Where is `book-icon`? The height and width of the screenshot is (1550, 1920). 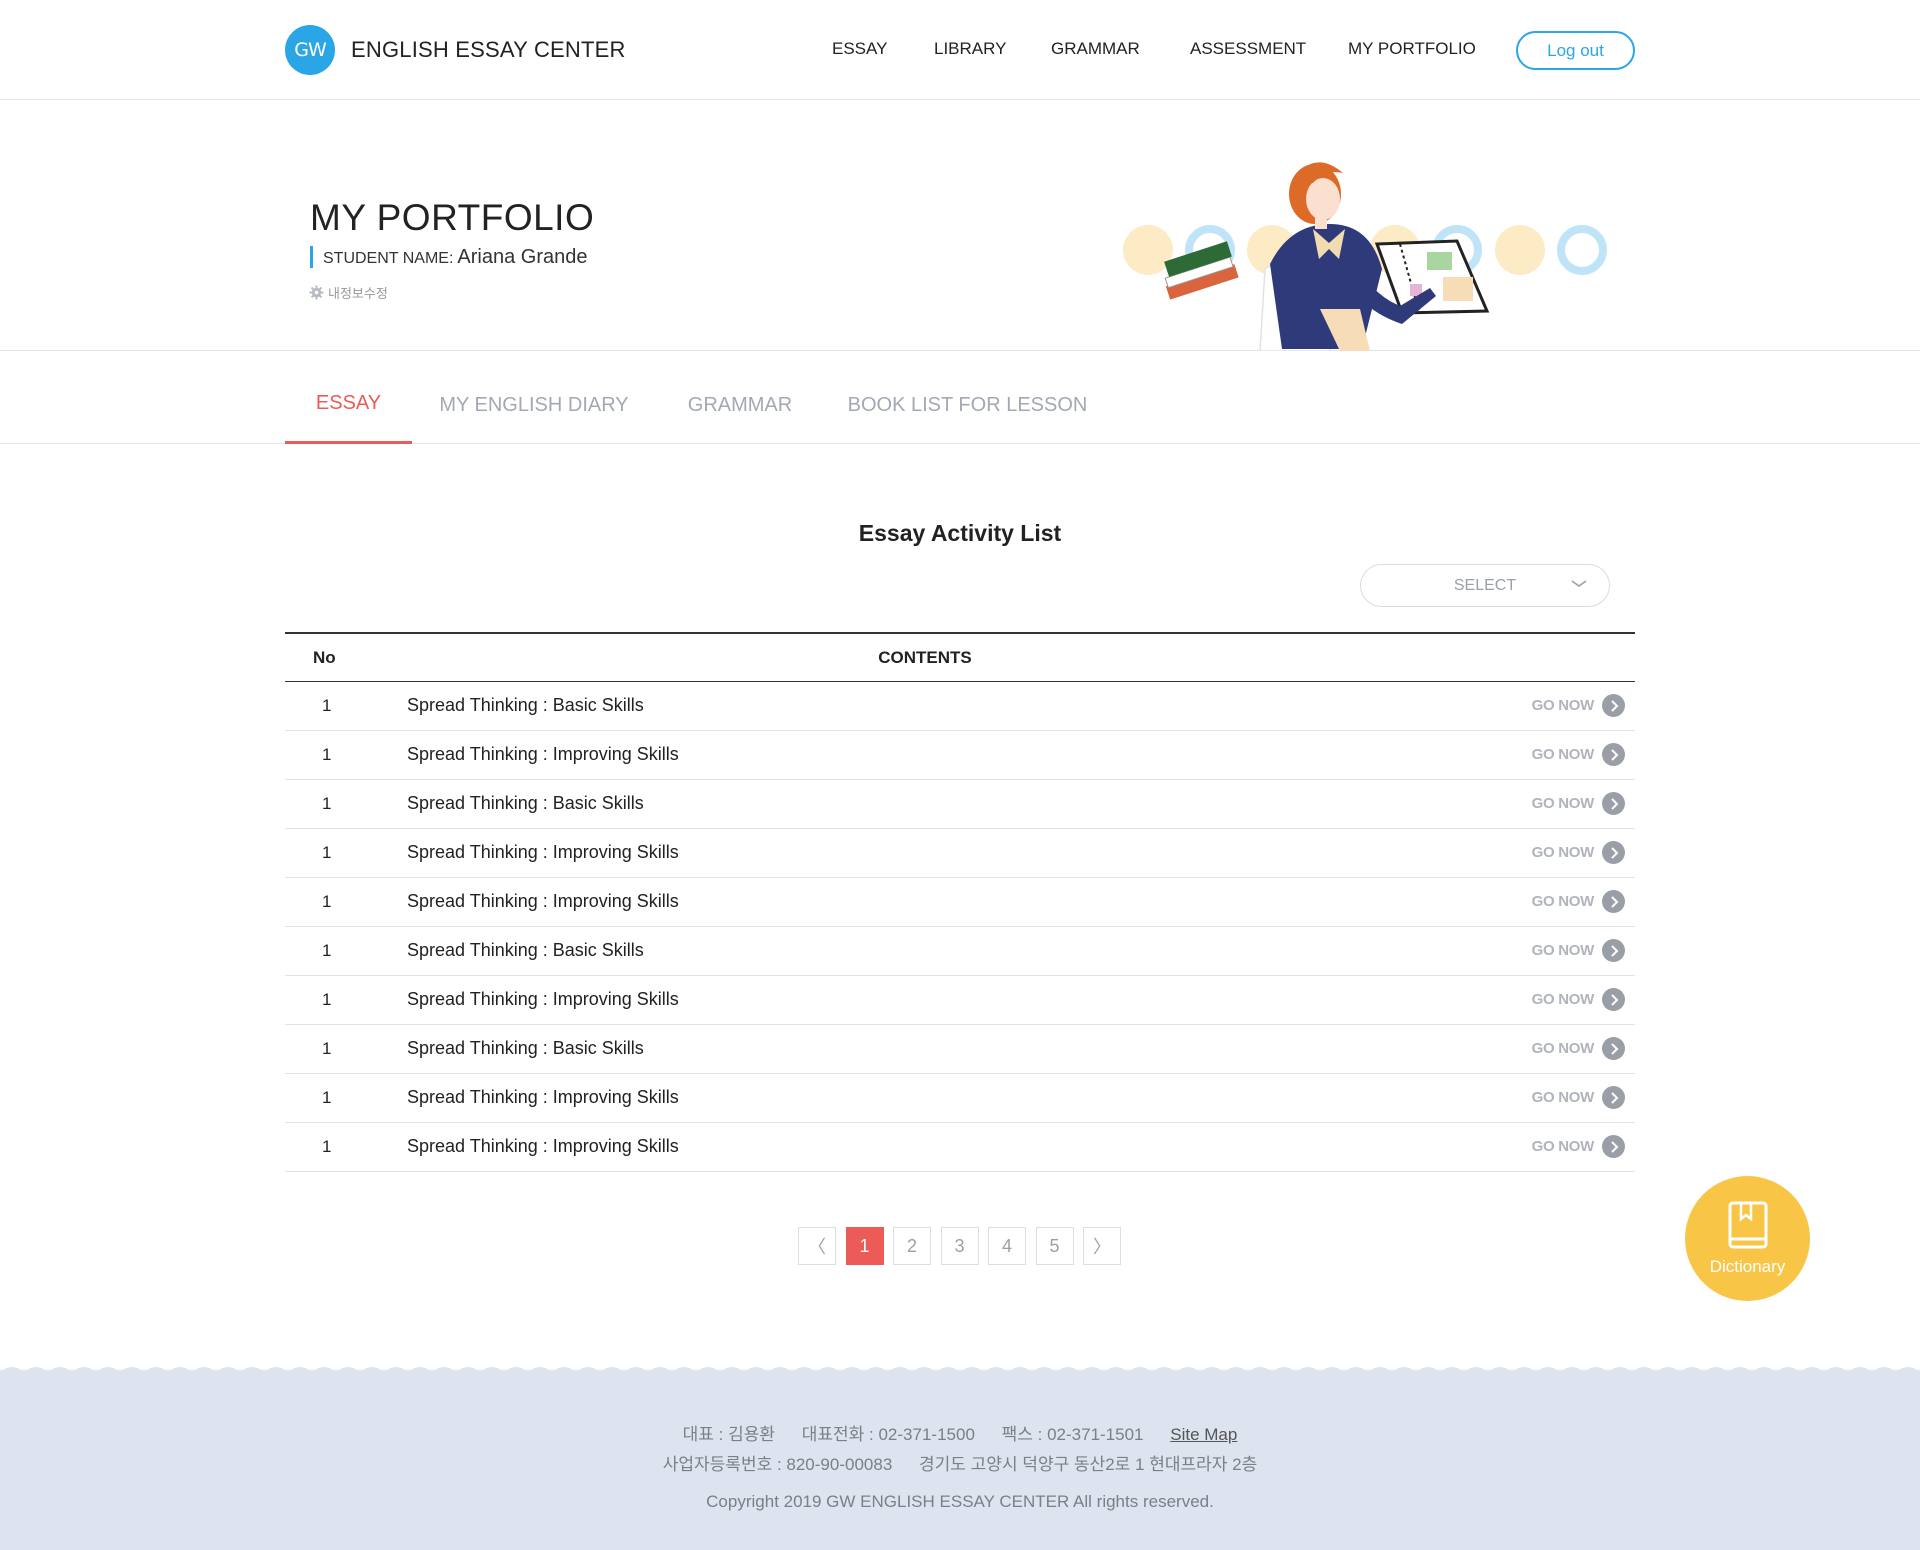
book-icon is located at coordinates (1747, 1224).